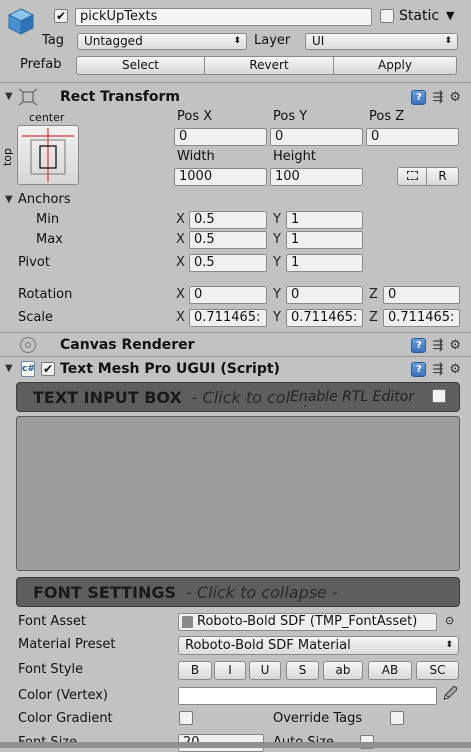 Image resolution: width=471 pixels, height=752 pixels. I want to click on color-gradient-label: Color Gradient, so click(65, 718).